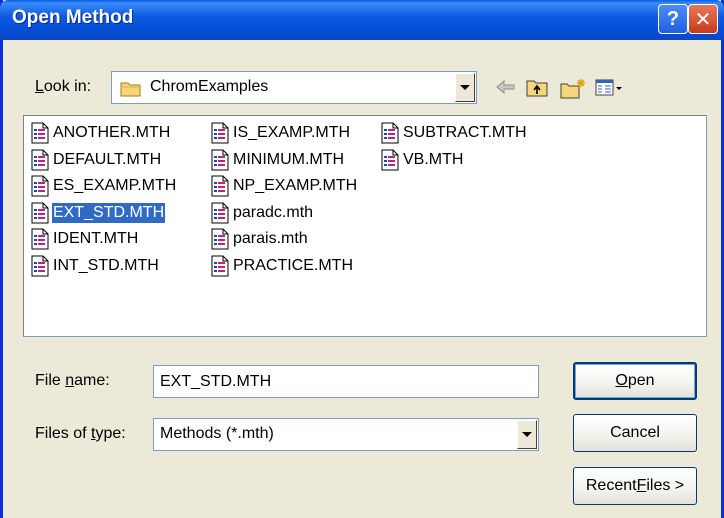 The image size is (724, 518). I want to click on file-item: parais.mth, so click(259, 239).